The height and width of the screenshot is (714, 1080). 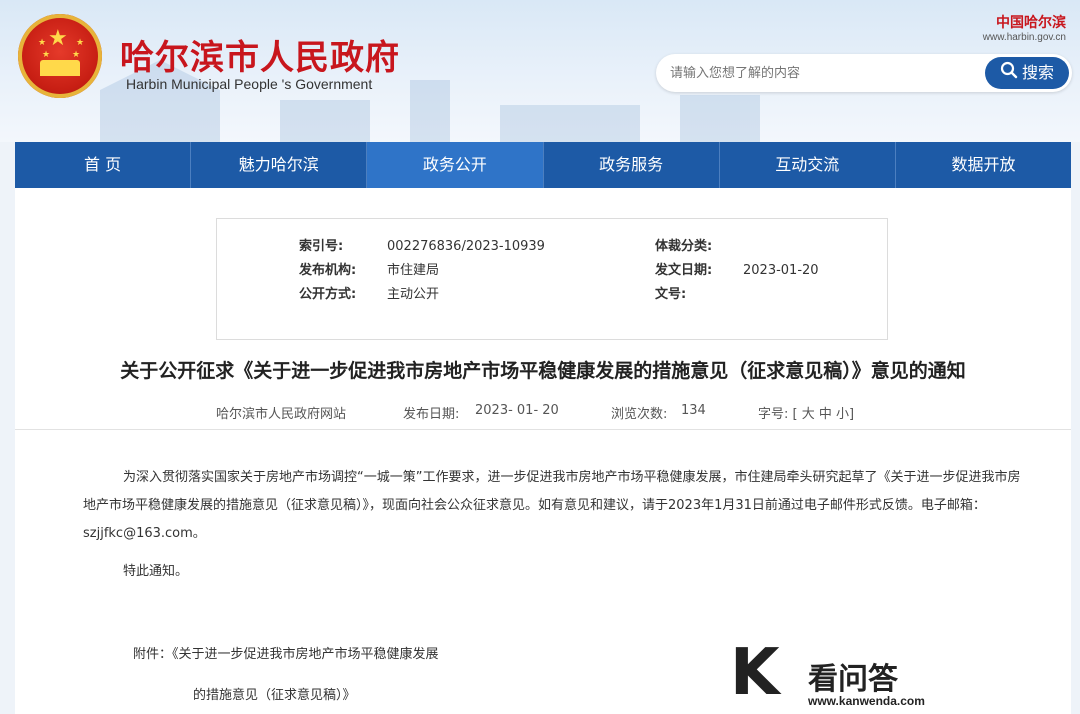 What do you see at coordinates (737, 270) in the screenshot?
I see `meta-date: 发文日期: 2023-01-20` at bounding box center [737, 270].